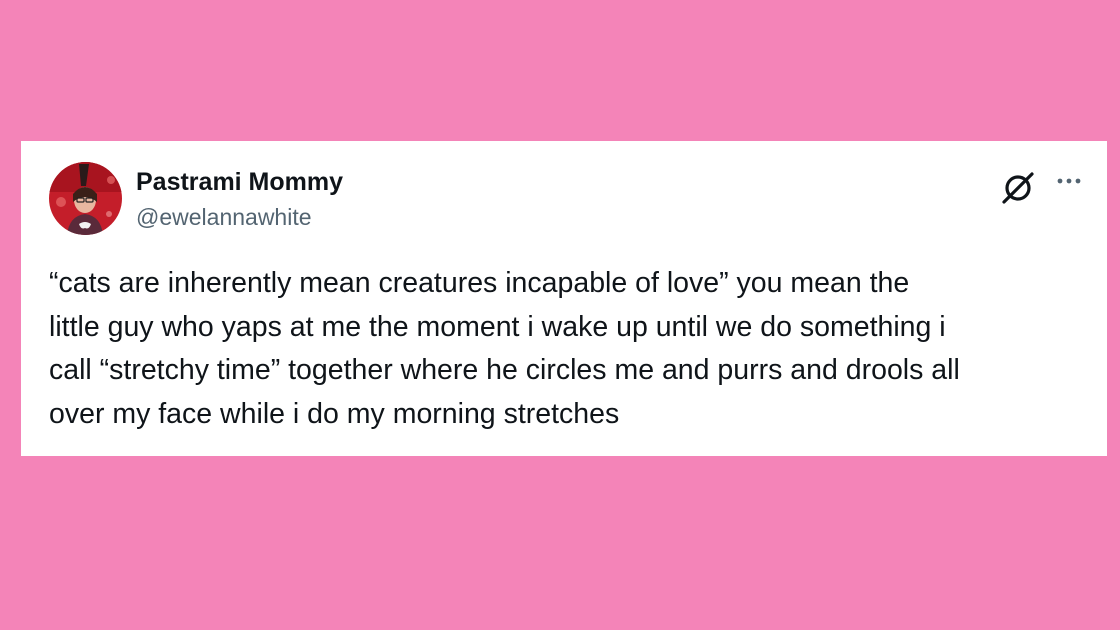 This screenshot has height=630, width=1120. I want to click on avatar, so click(85, 198).